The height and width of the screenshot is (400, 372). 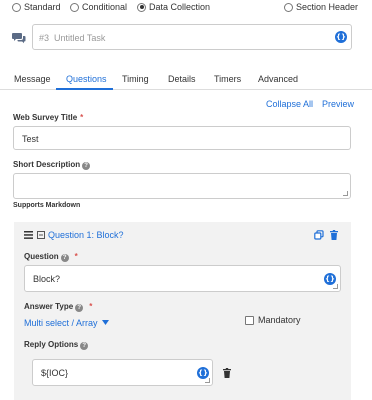 I want to click on survey-title-value: Test, so click(x=30, y=139).